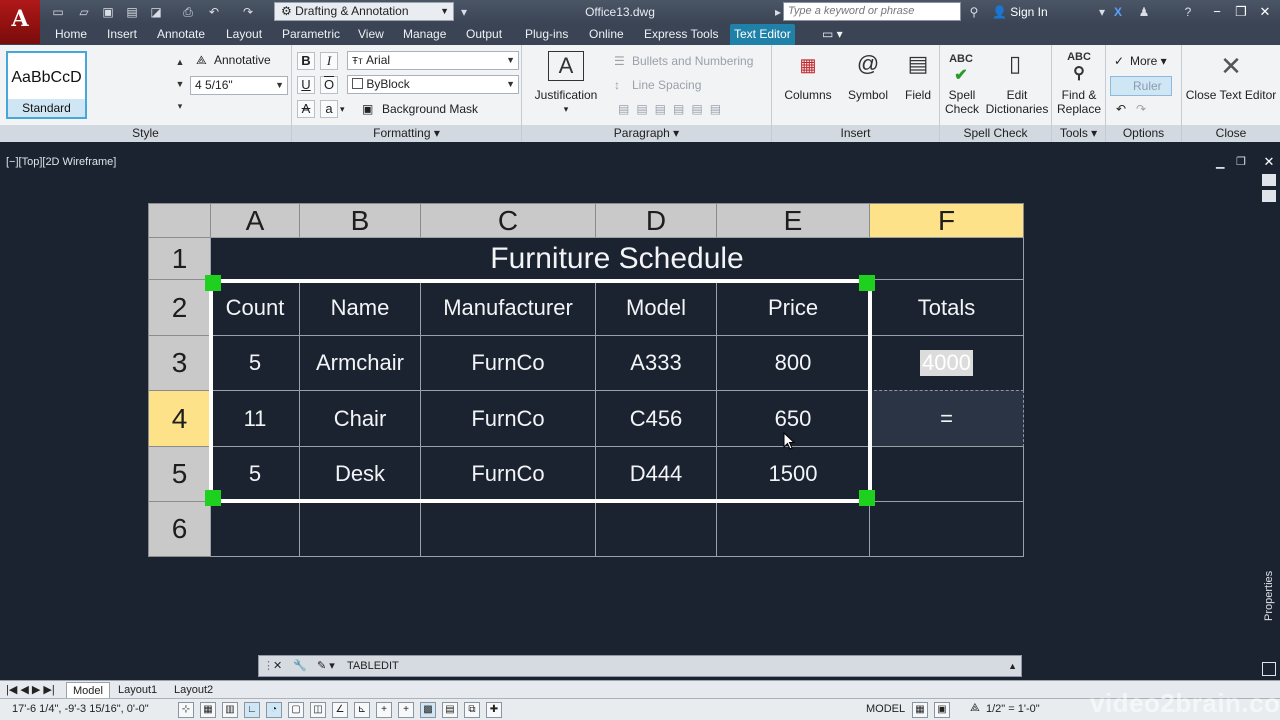 The width and height of the screenshot is (1280, 720). What do you see at coordinates (364, 11) in the screenshot?
I see `workspace-select: ⚙ Drafting & Annotation ▼` at bounding box center [364, 11].